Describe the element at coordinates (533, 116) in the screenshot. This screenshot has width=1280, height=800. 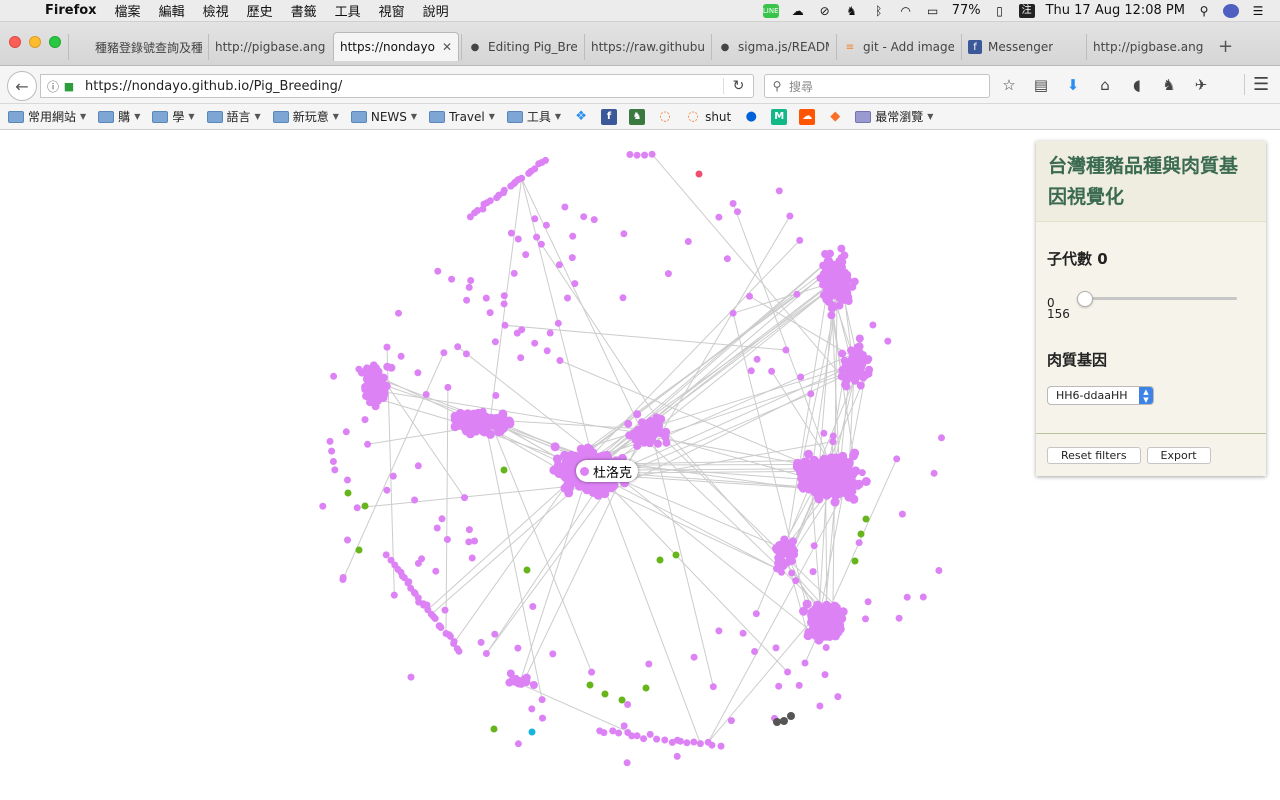
I see `bookmark-folder-tools: 工具 ▼` at that location.